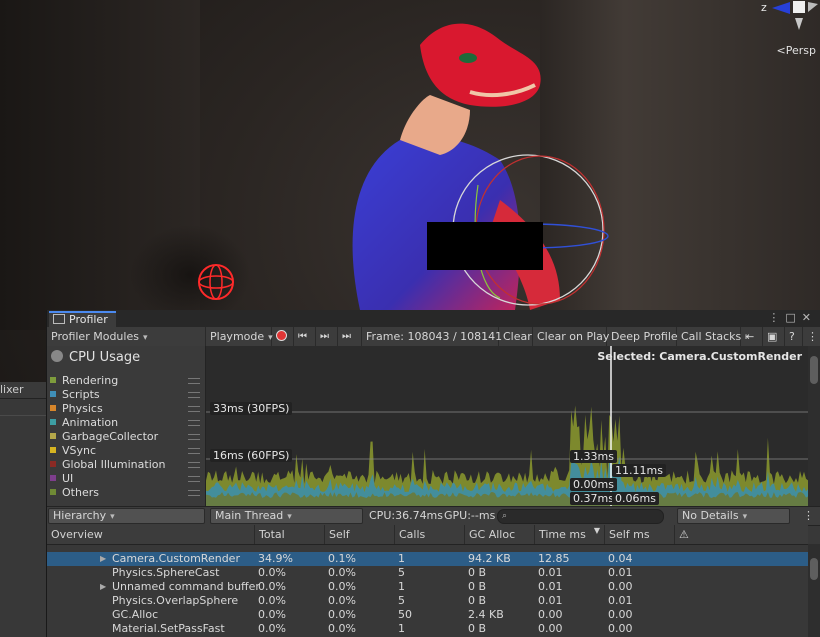 This screenshot has height=637, width=820. I want to click on frame-counter: Frame: 108043 / 108141, so click(432, 336).